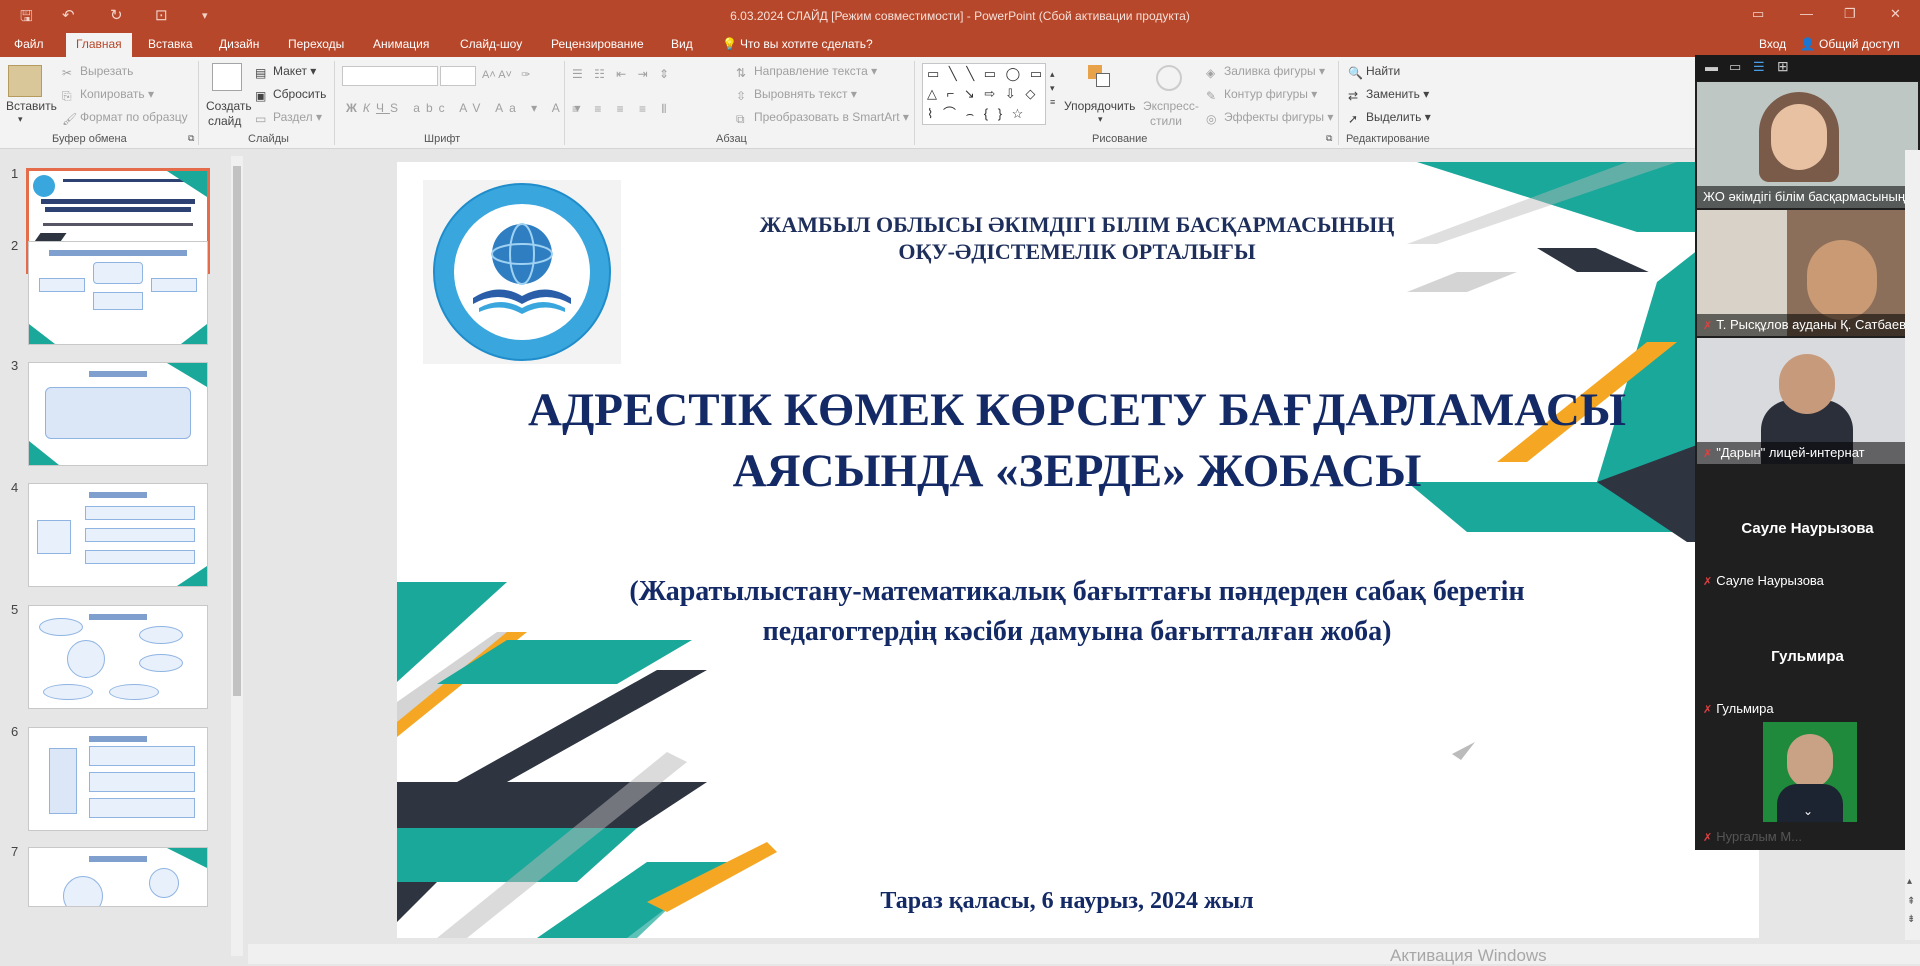 The height and width of the screenshot is (966, 1920). Describe the element at coordinates (1374, 72) in the screenshot. I see `find-button: 🔍 Найти` at that location.